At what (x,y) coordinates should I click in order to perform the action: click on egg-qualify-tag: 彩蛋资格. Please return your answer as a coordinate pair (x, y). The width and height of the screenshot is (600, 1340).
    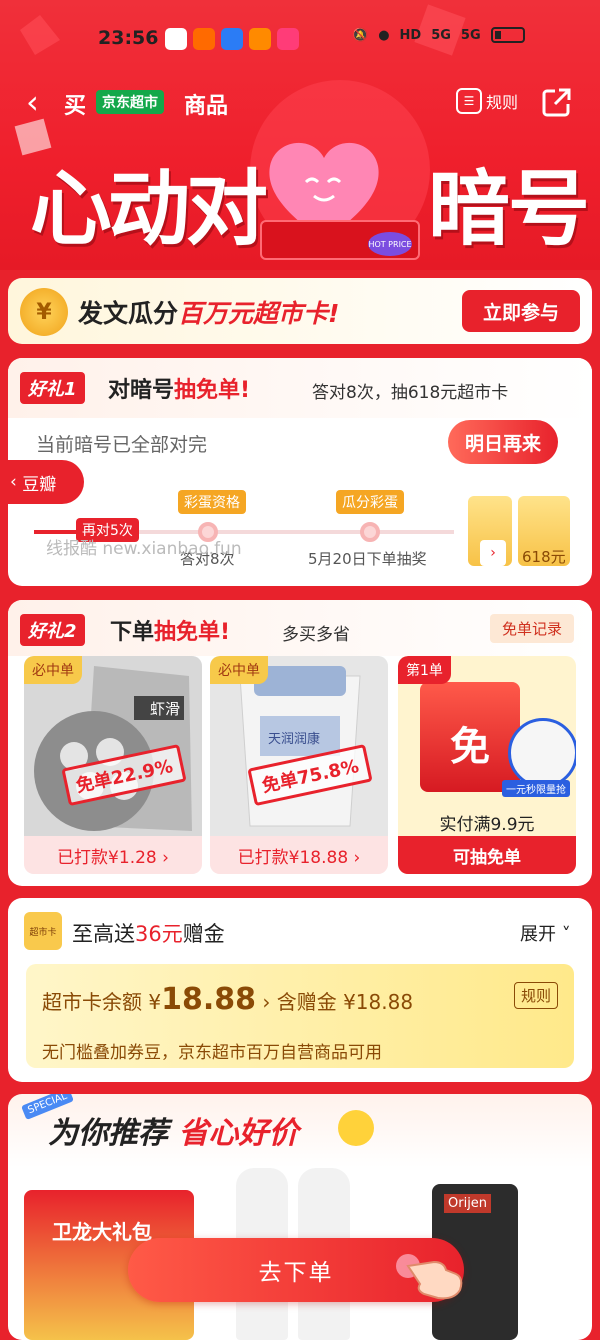
    Looking at the image, I should click on (212, 502).